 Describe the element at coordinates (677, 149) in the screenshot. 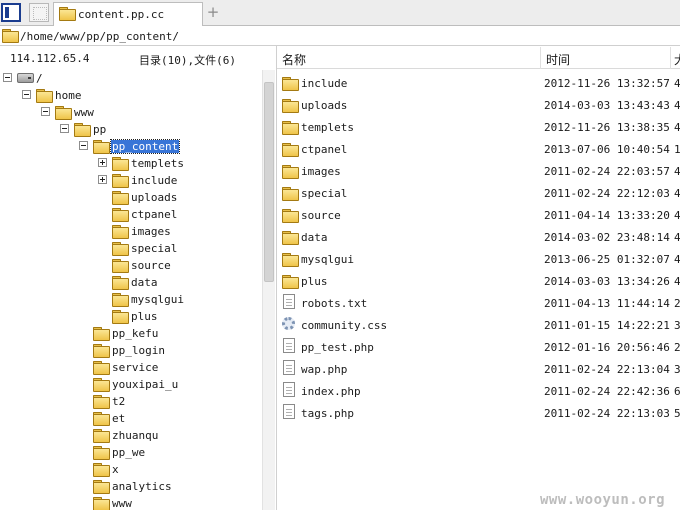

I see `file-size: 1` at that location.